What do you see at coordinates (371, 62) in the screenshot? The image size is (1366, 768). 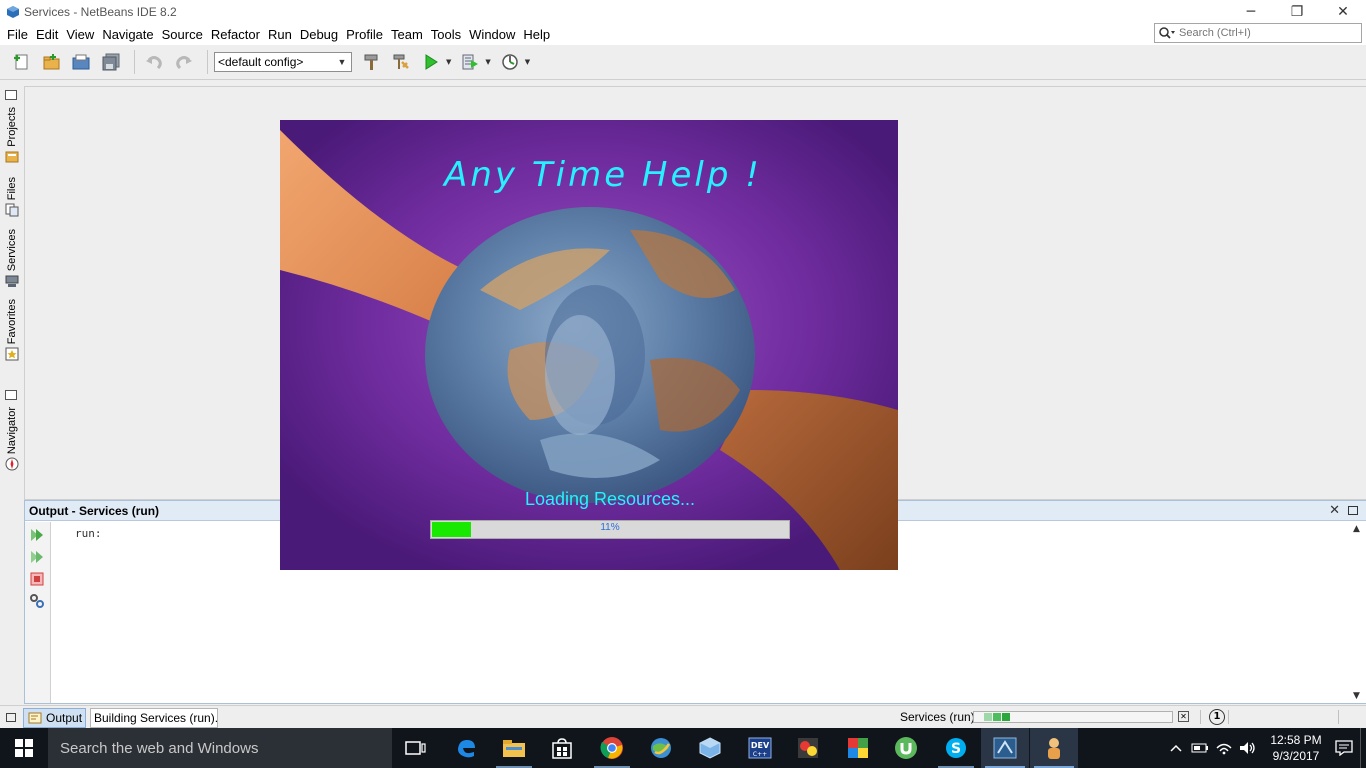 I see `build-button` at bounding box center [371, 62].